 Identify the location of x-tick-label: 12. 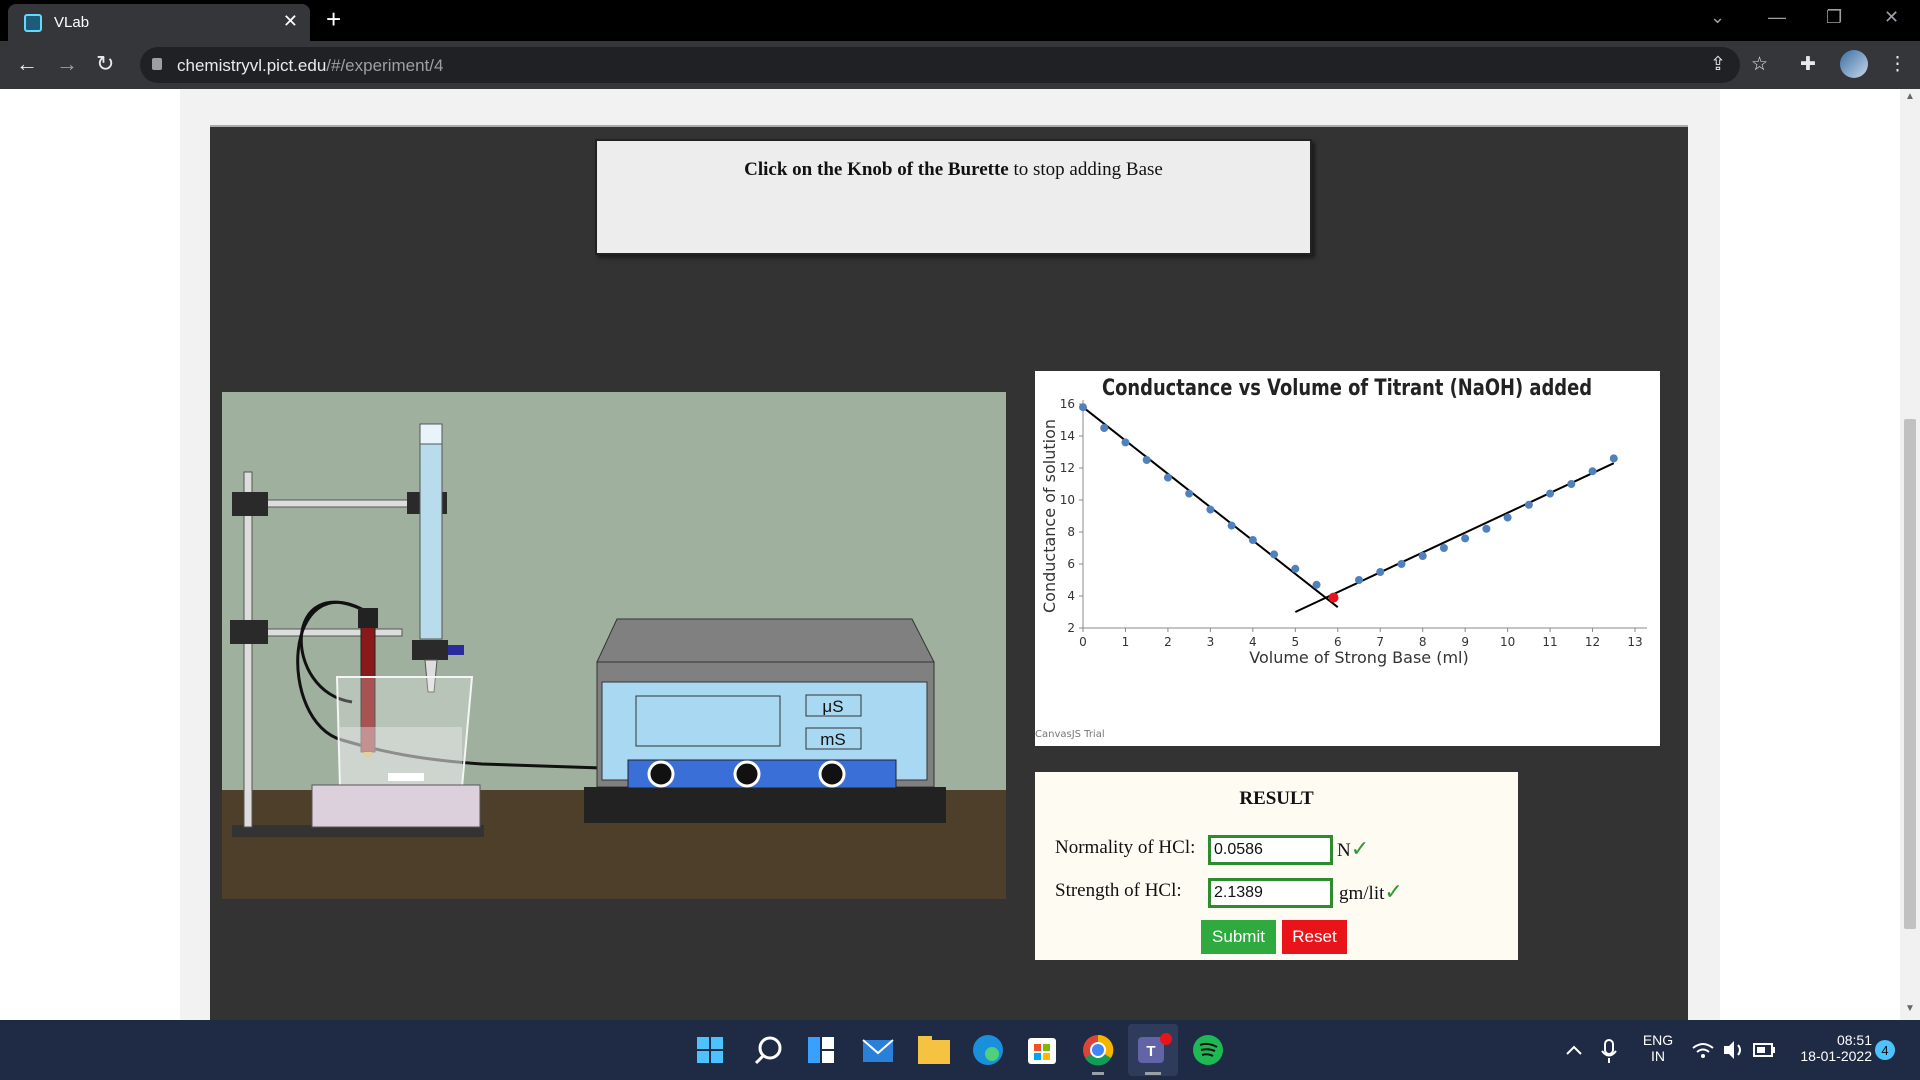
(1592, 642).